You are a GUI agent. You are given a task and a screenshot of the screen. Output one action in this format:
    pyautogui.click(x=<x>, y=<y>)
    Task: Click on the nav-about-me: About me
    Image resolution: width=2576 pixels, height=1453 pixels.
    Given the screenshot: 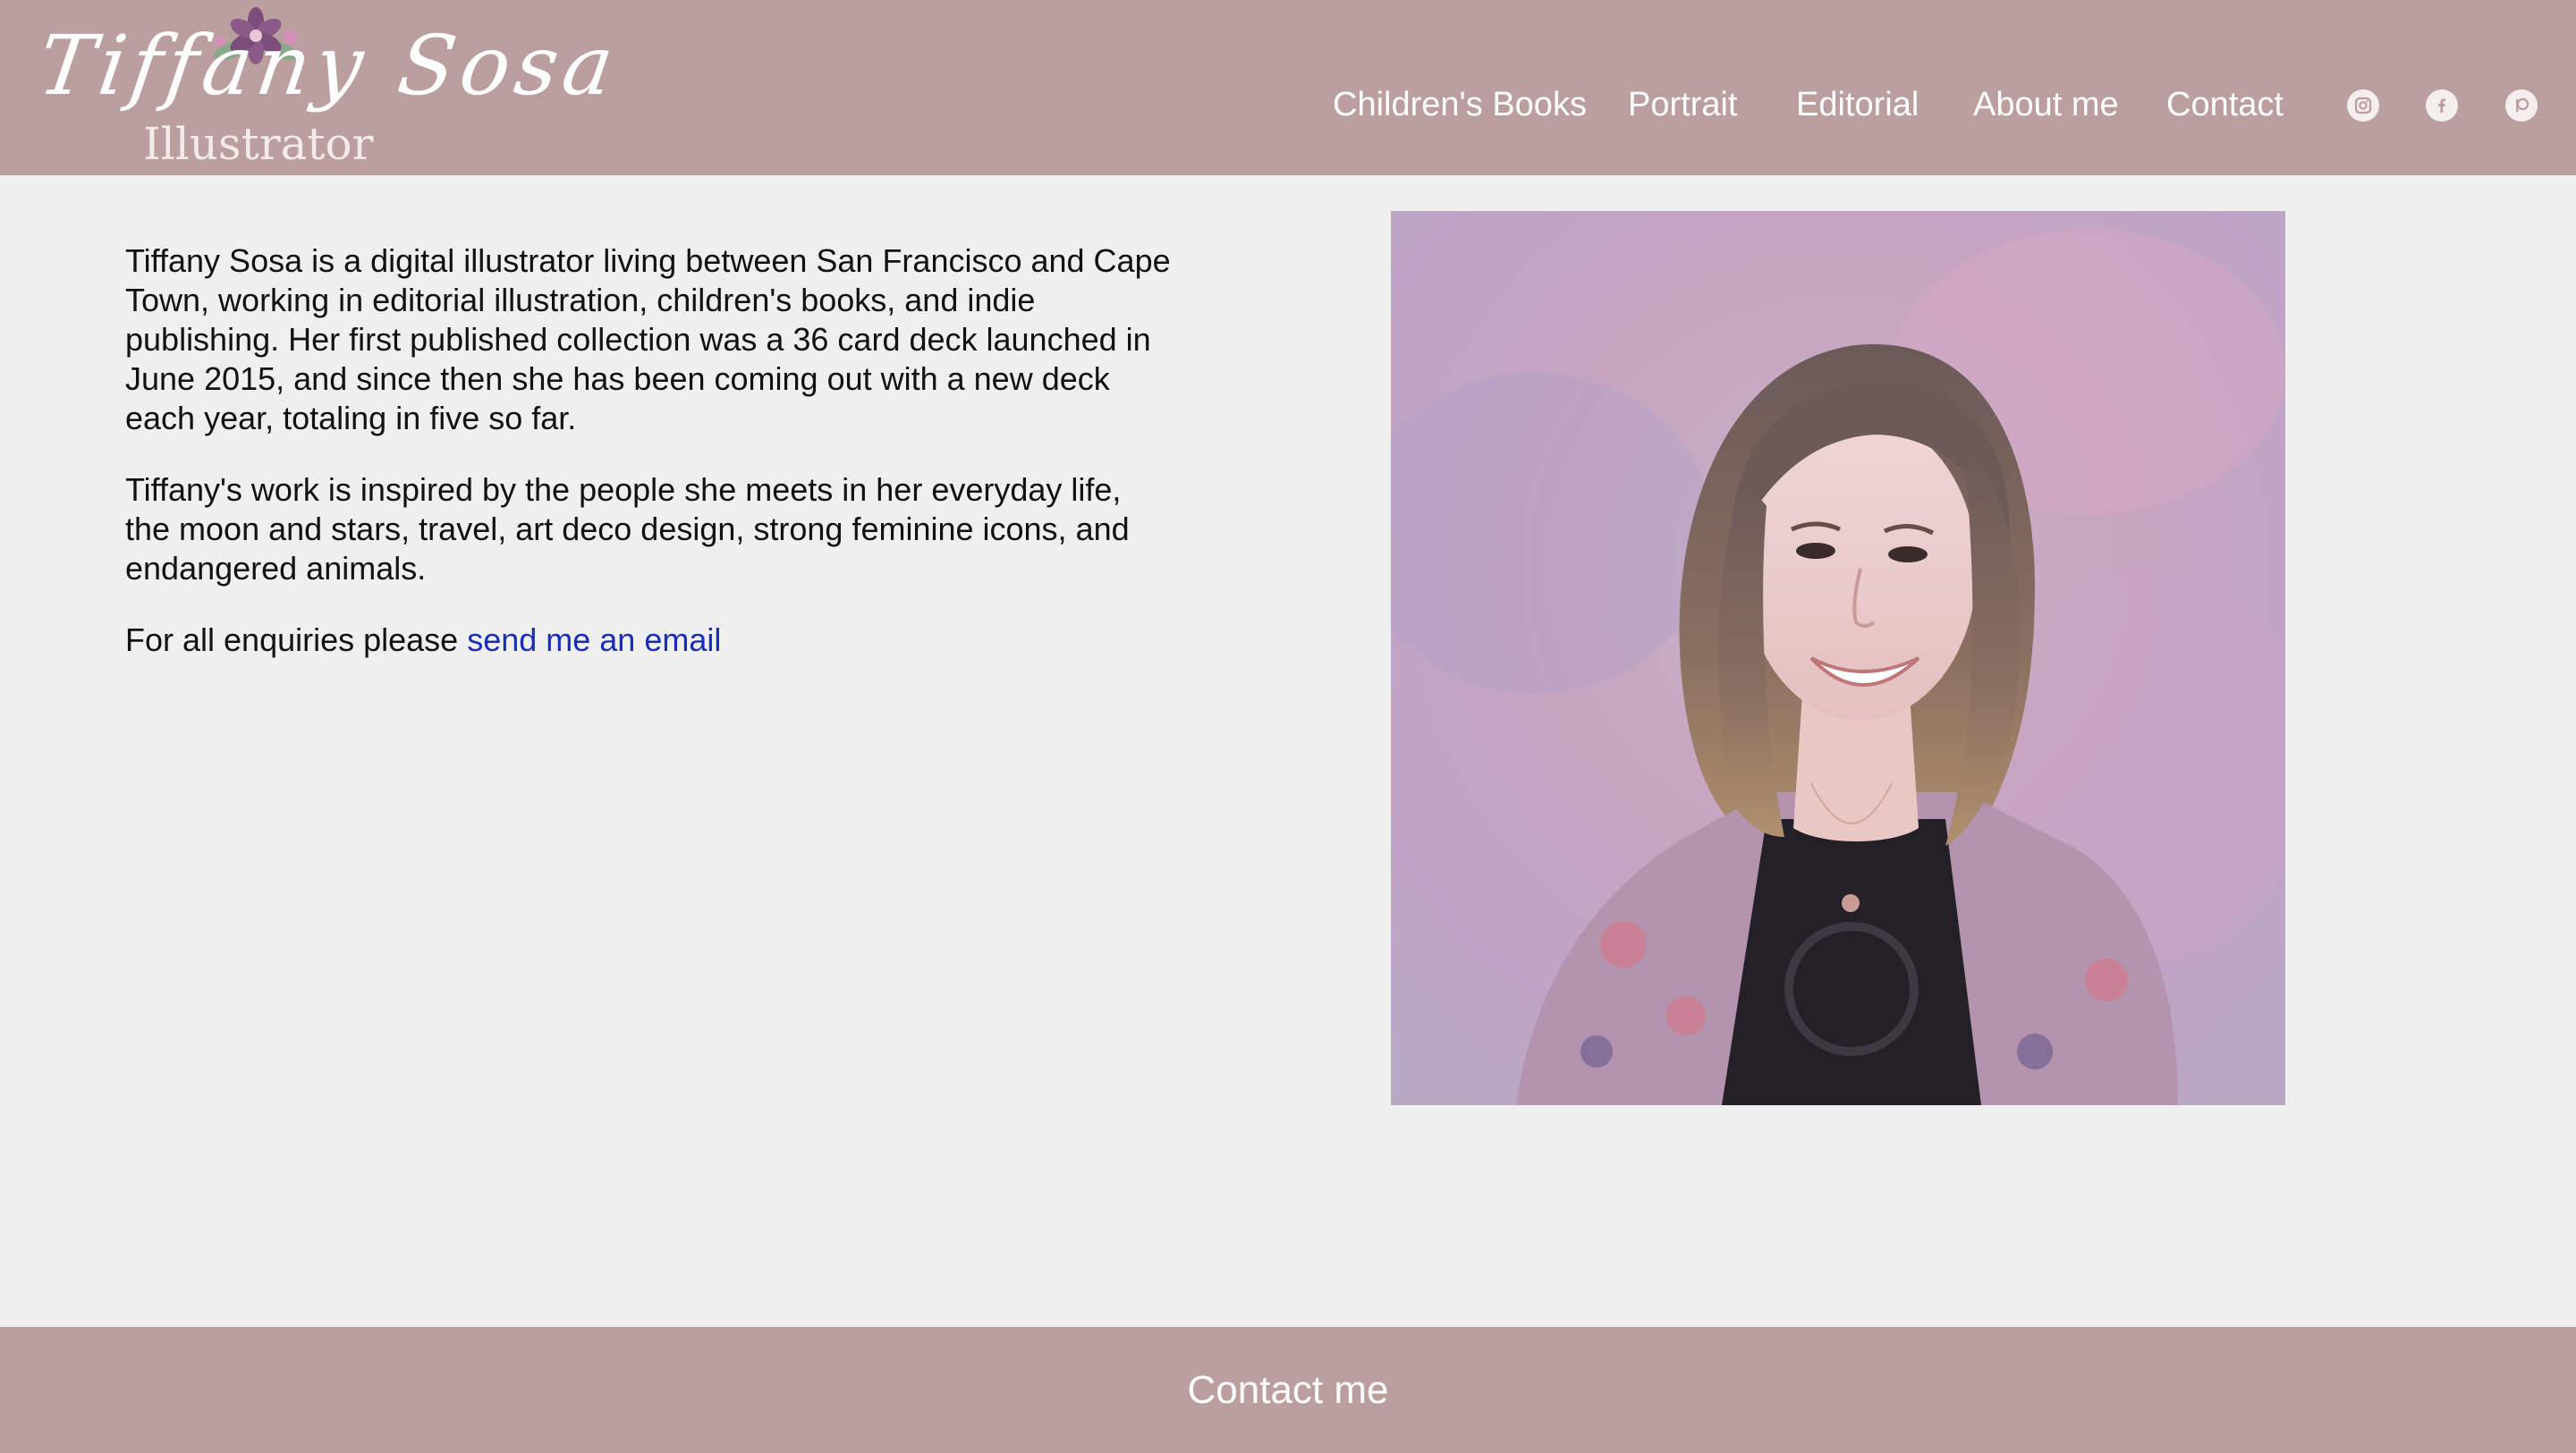 What is the action you would take?
    pyautogui.click(x=2046, y=105)
    